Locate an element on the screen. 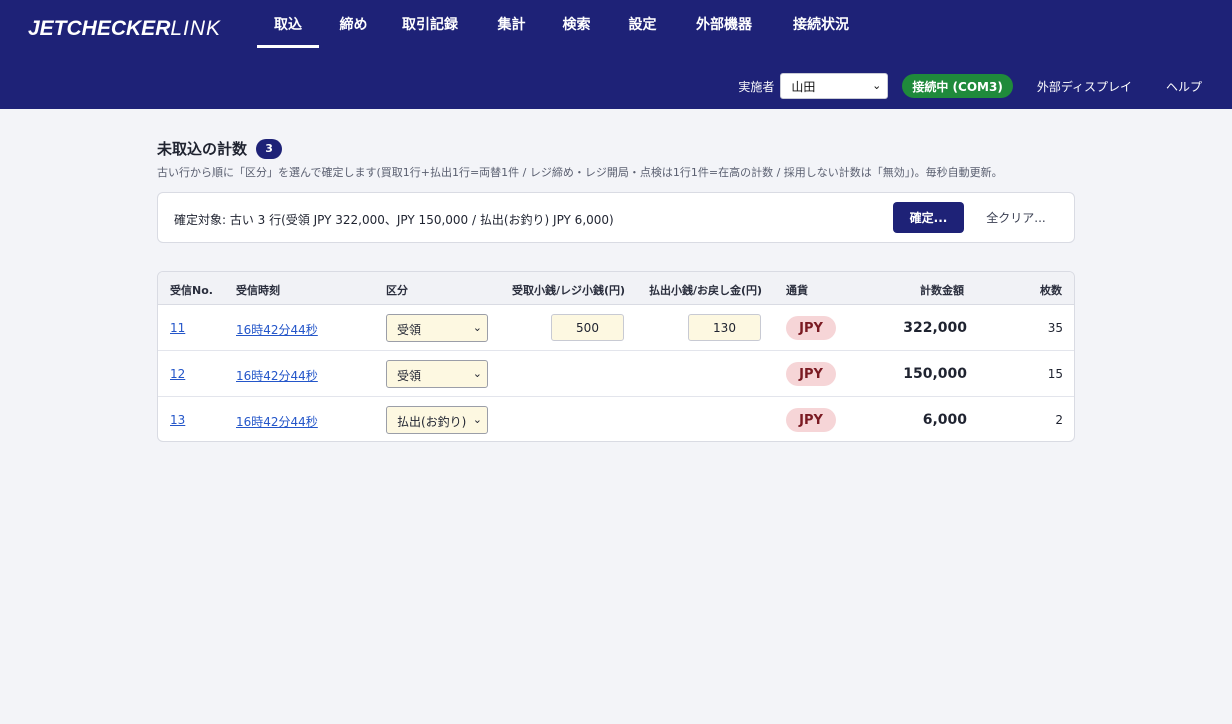  count-badge: 3 is located at coordinates (269, 148).